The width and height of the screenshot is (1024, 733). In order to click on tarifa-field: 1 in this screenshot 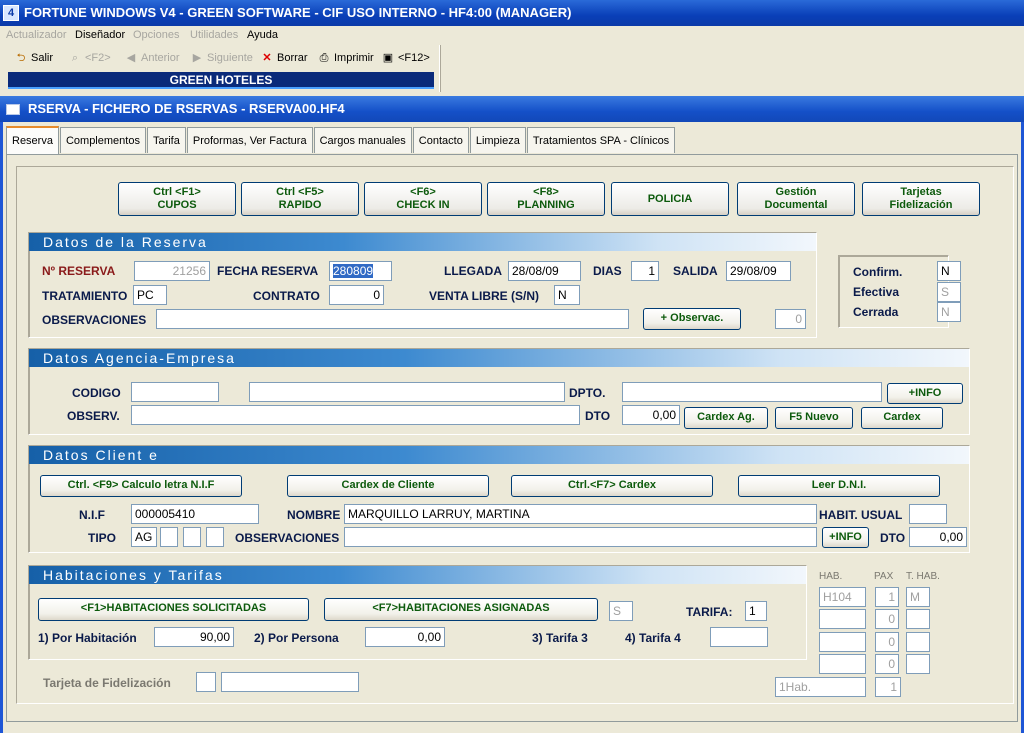, I will do `click(756, 611)`.